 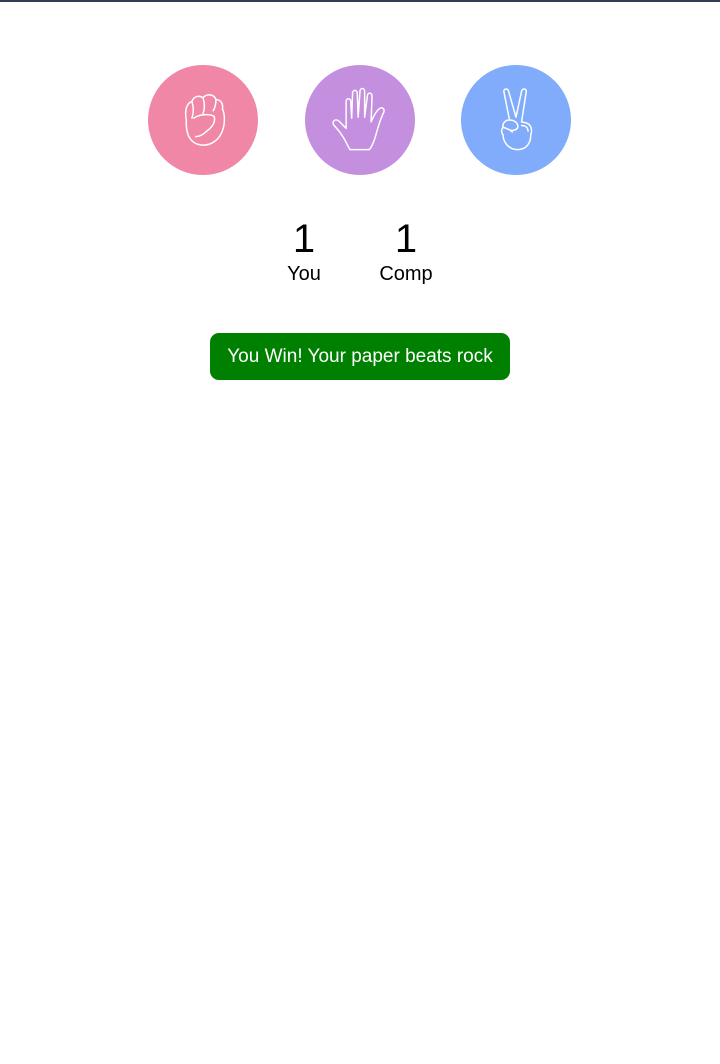 I want to click on computer-score-value: 1, so click(x=406, y=239).